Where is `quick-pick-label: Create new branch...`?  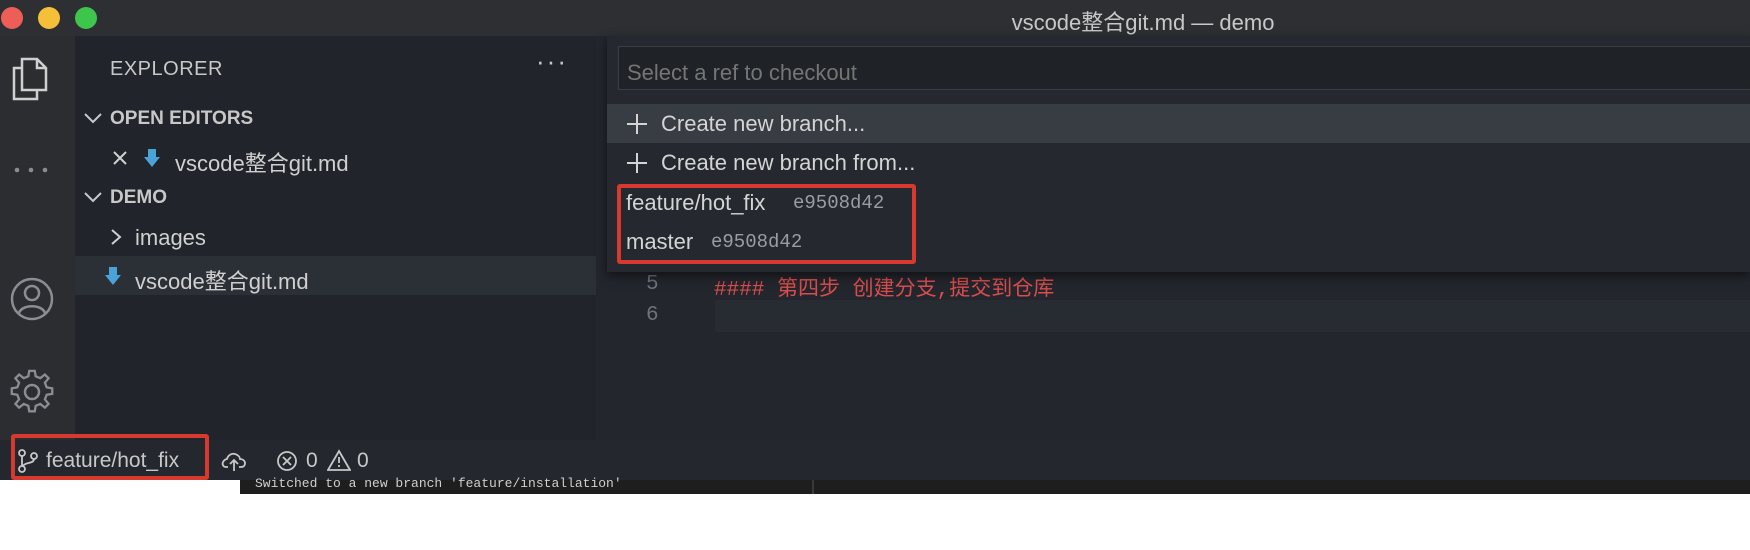
quick-pick-label: Create new branch... is located at coordinates (763, 123).